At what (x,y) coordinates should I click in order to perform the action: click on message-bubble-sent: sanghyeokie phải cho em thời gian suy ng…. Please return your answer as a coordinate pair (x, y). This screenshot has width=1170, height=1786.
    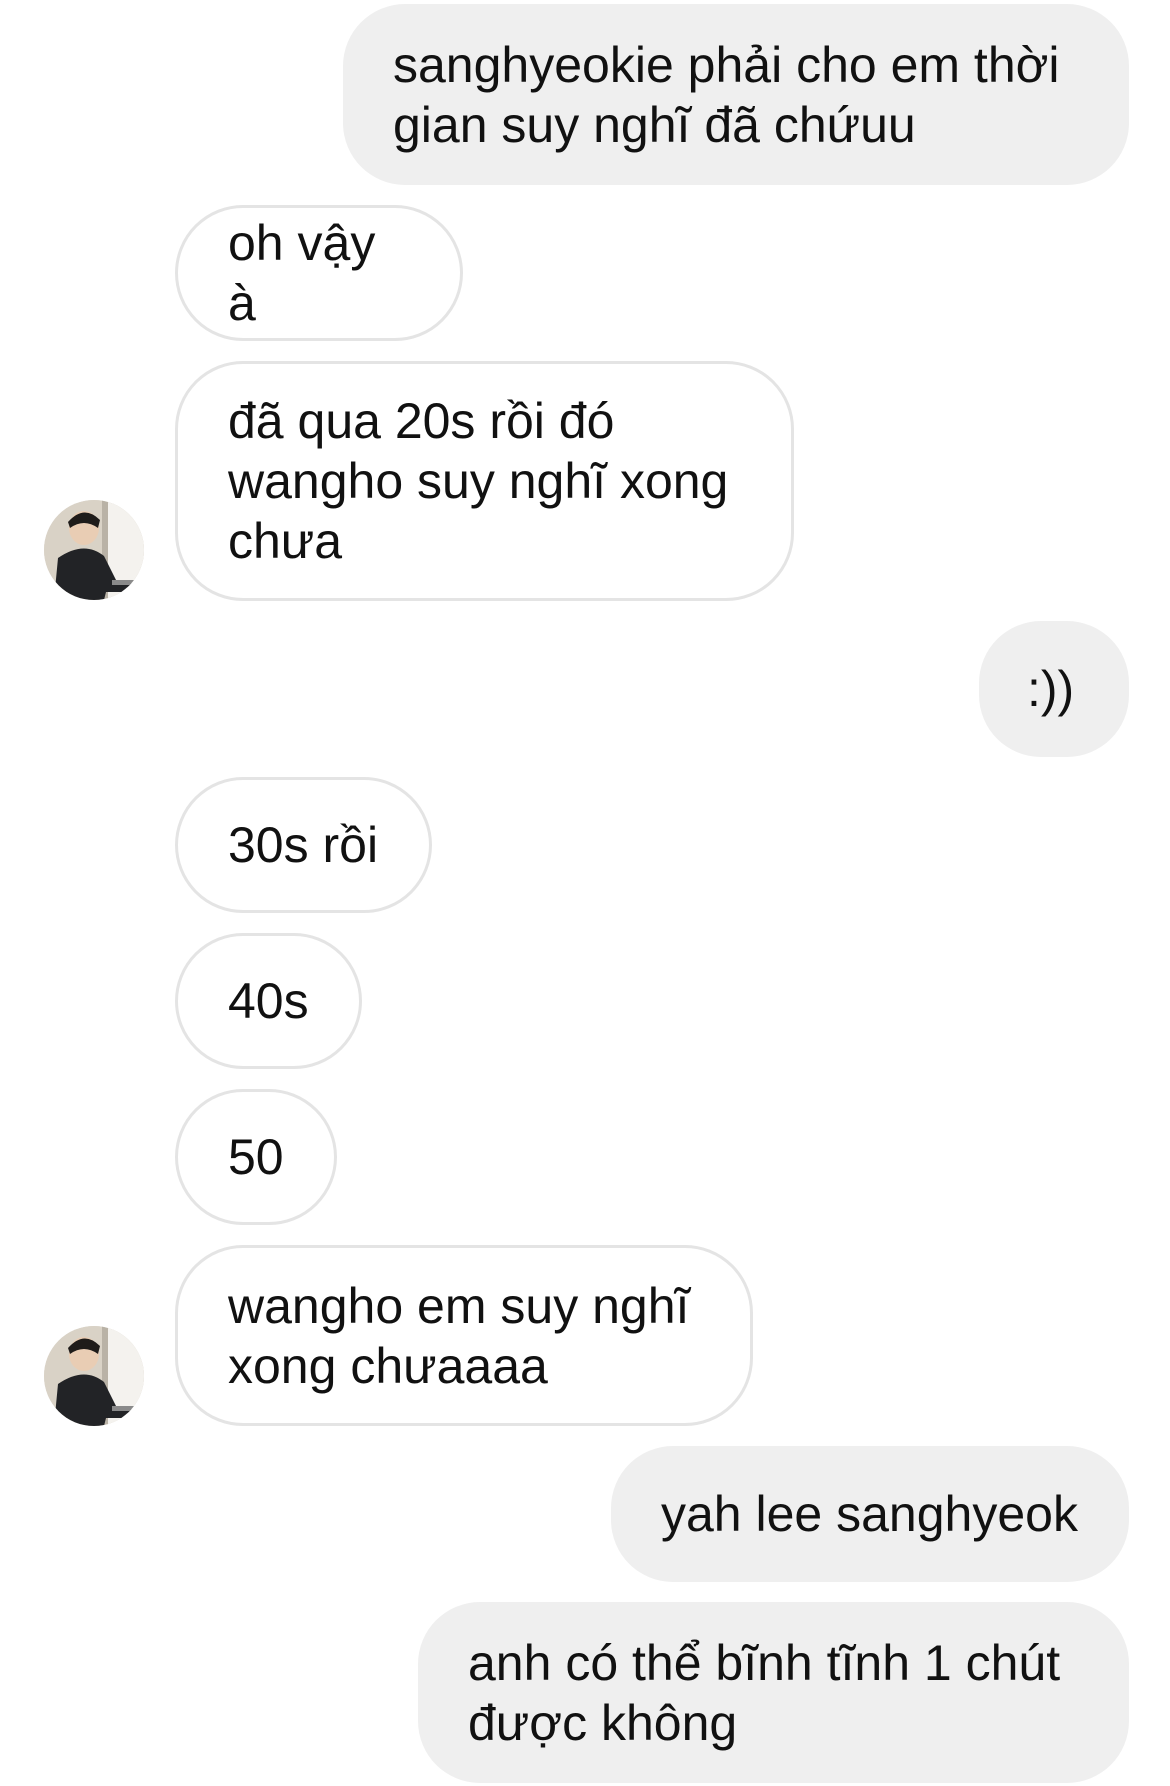
    Looking at the image, I should click on (736, 94).